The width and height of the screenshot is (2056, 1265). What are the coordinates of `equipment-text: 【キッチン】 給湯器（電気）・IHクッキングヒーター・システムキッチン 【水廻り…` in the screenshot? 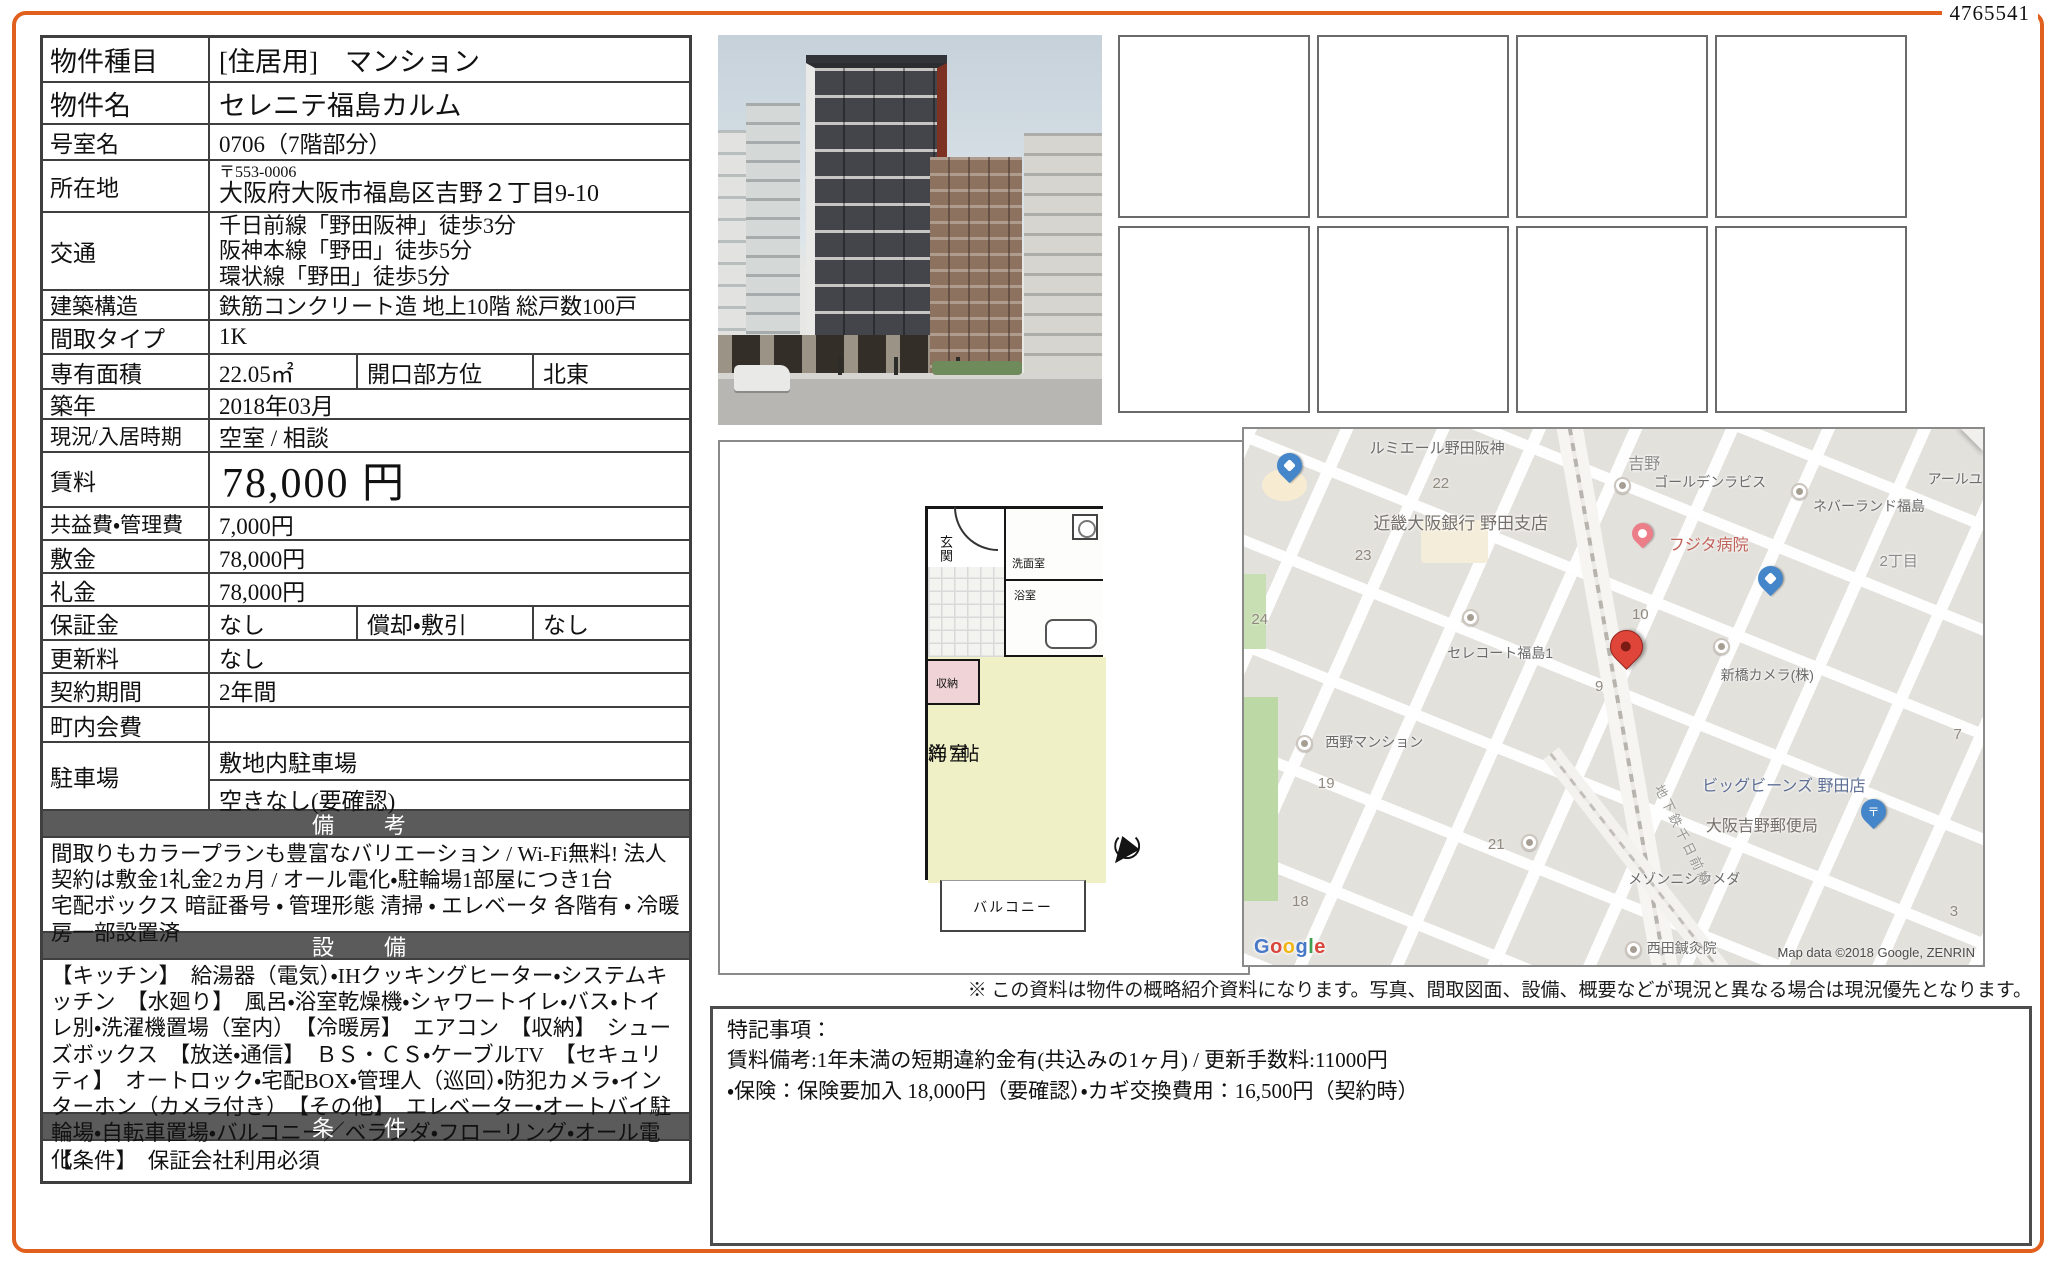 It's located at (366, 1066).